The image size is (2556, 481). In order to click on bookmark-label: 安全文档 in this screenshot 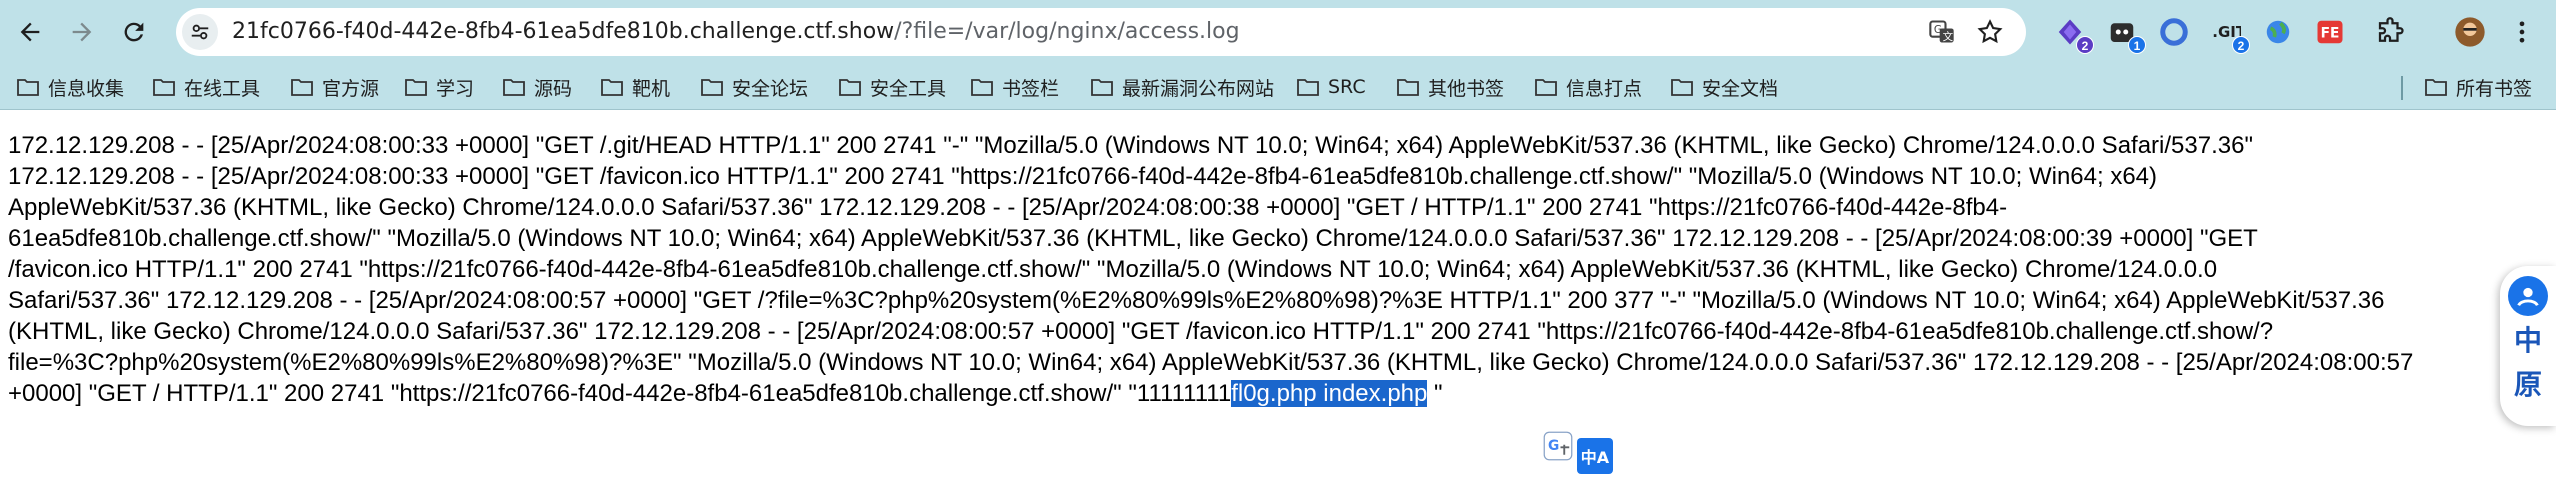, I will do `click(1740, 88)`.